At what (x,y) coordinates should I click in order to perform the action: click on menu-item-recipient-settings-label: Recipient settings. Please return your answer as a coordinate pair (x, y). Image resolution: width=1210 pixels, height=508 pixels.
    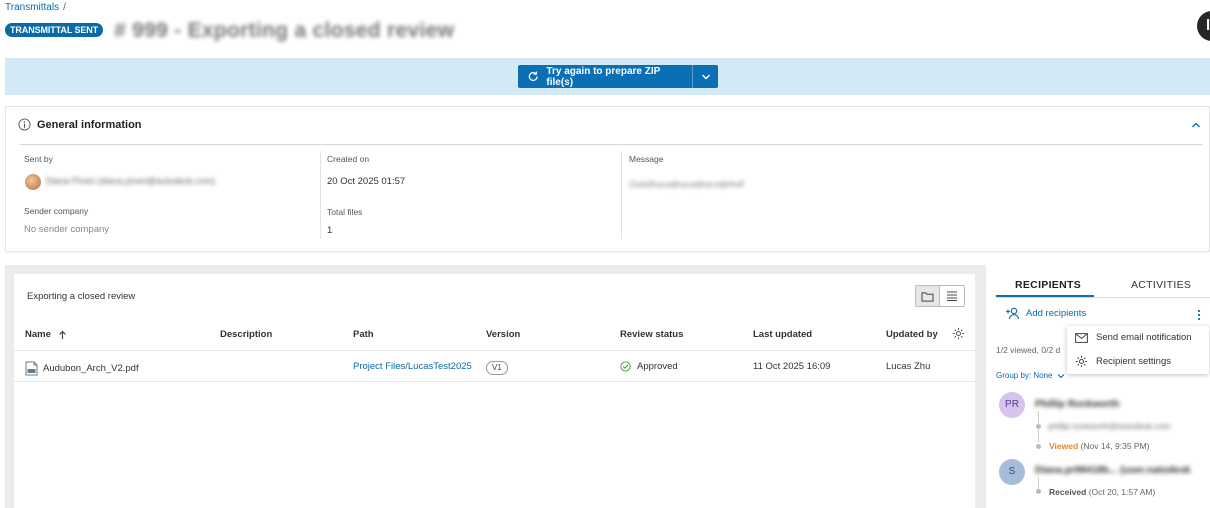
    Looking at the image, I should click on (1133, 361).